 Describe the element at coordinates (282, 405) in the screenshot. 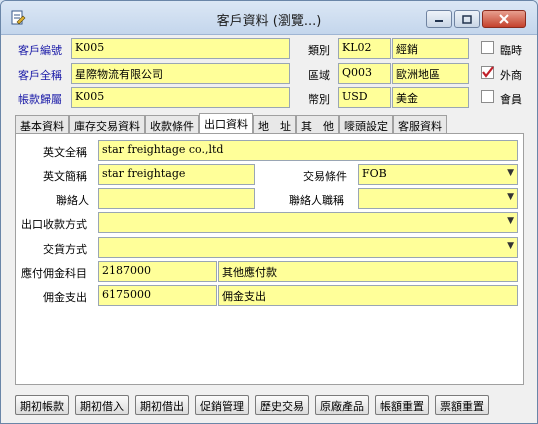

I see `trade-history-button: 歷史交易` at that location.